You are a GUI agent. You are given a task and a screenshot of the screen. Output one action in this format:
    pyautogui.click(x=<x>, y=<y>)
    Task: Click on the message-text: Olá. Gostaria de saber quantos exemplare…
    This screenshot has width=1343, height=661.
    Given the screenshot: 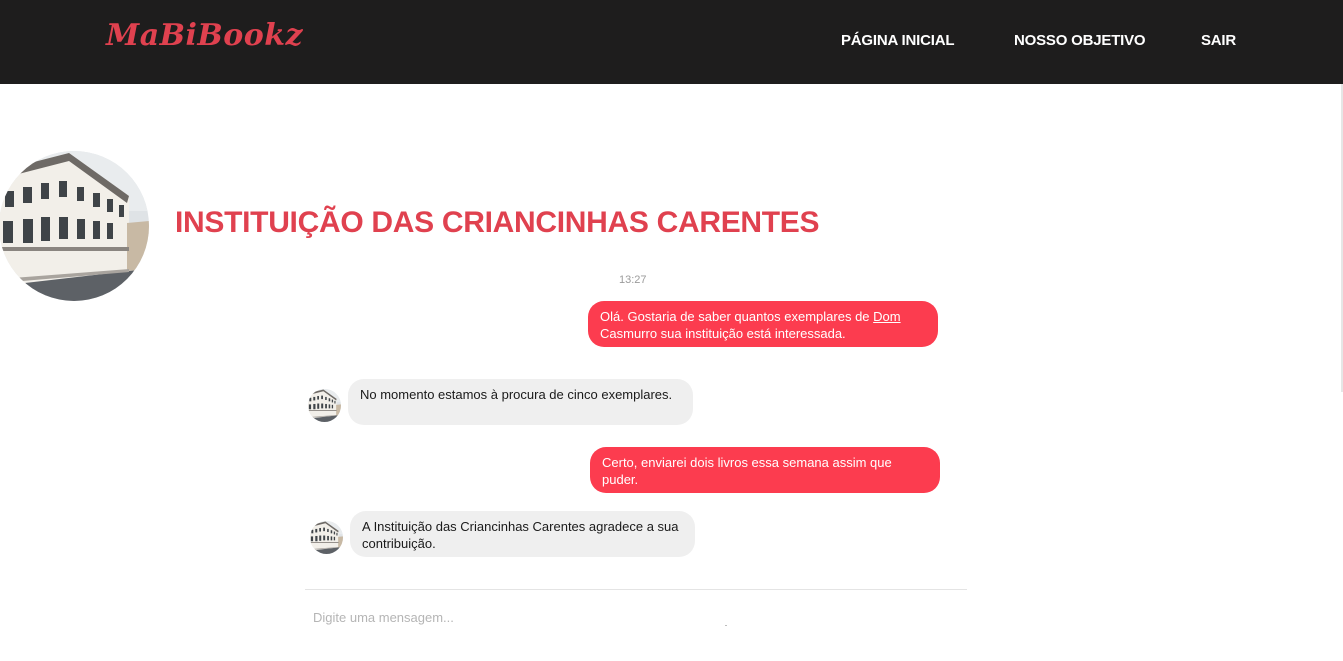 What is the action you would take?
    pyautogui.click(x=737, y=316)
    